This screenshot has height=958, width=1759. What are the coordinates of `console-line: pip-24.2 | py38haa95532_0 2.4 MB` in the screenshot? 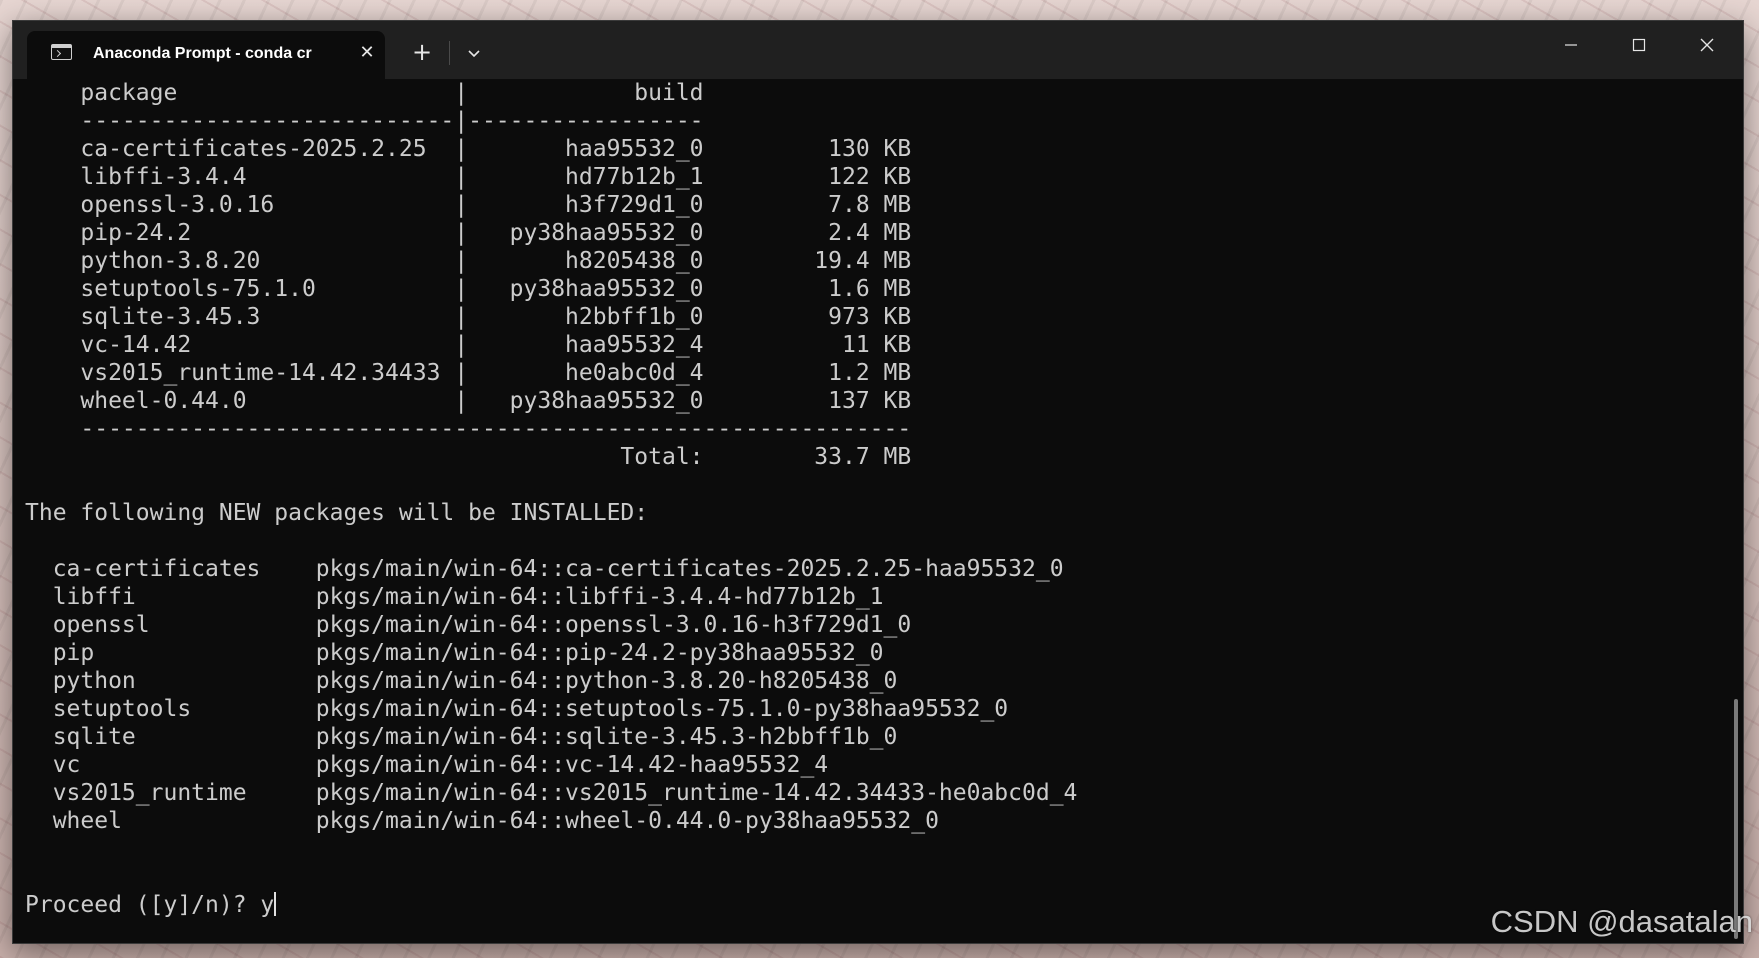 It's located at (468, 233).